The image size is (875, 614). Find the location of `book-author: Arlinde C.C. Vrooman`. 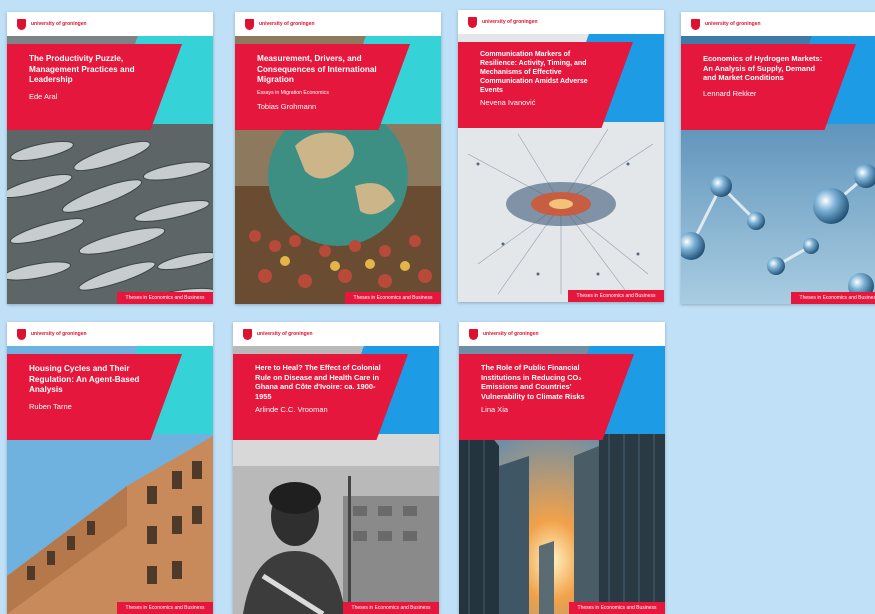

book-author: Arlinde C.C. Vrooman is located at coordinates (291, 409).